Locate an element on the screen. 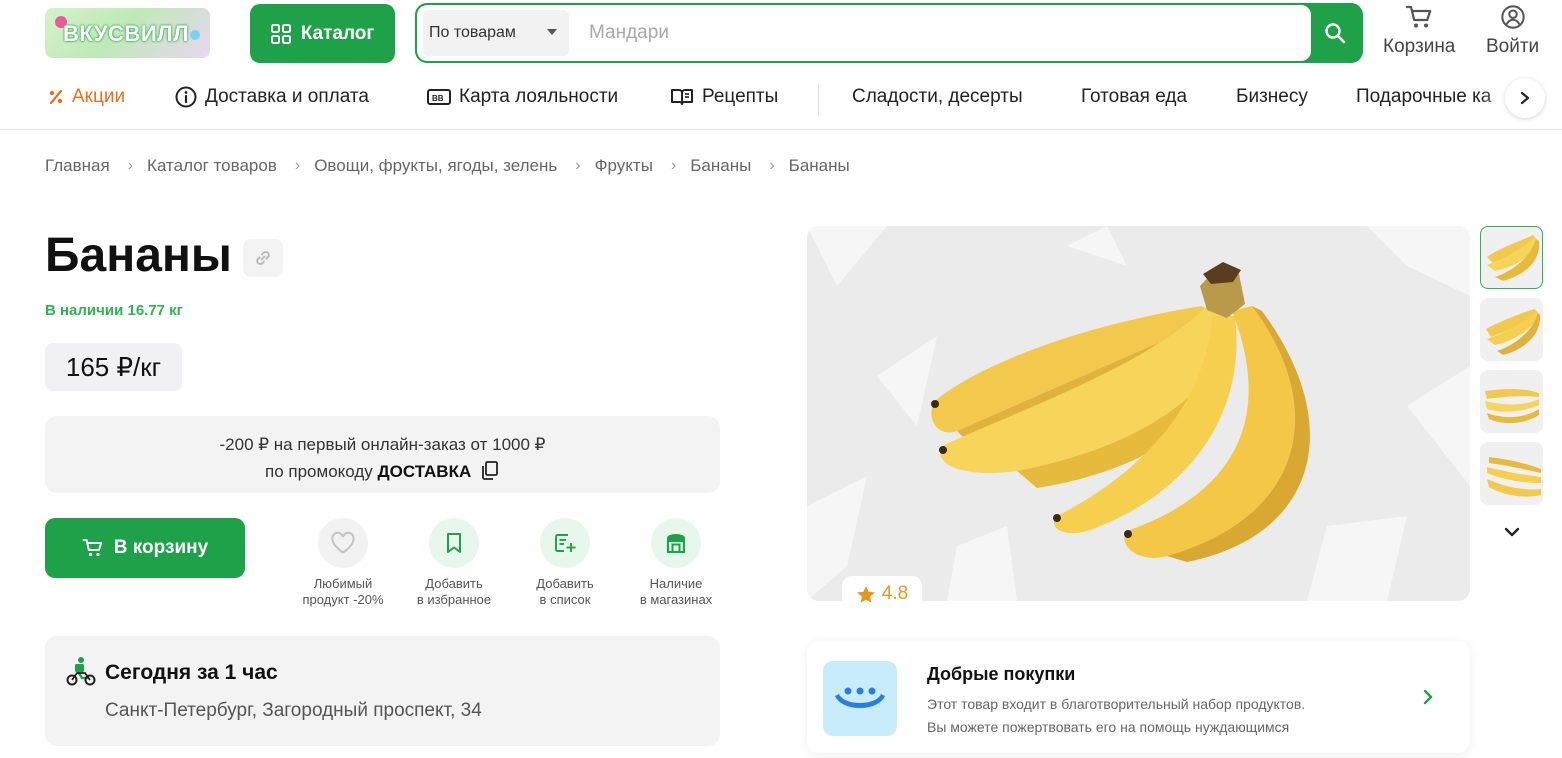 The width and height of the screenshot is (1562, 758). catalog-label: Каталог is located at coordinates (337, 33).